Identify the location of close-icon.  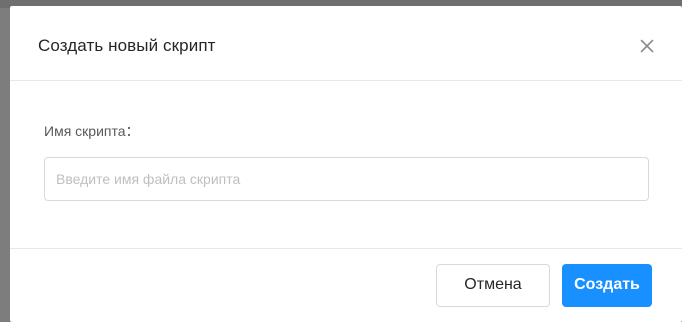
(647, 46).